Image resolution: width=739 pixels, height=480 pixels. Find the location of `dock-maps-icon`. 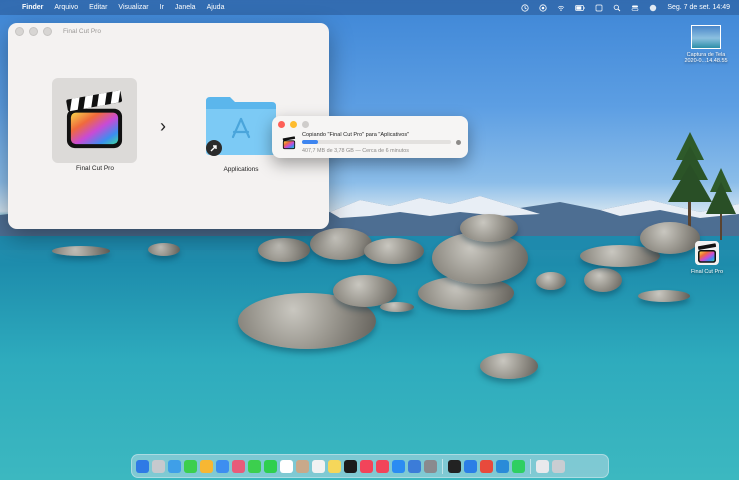

dock-maps-icon is located at coordinates (222, 466).